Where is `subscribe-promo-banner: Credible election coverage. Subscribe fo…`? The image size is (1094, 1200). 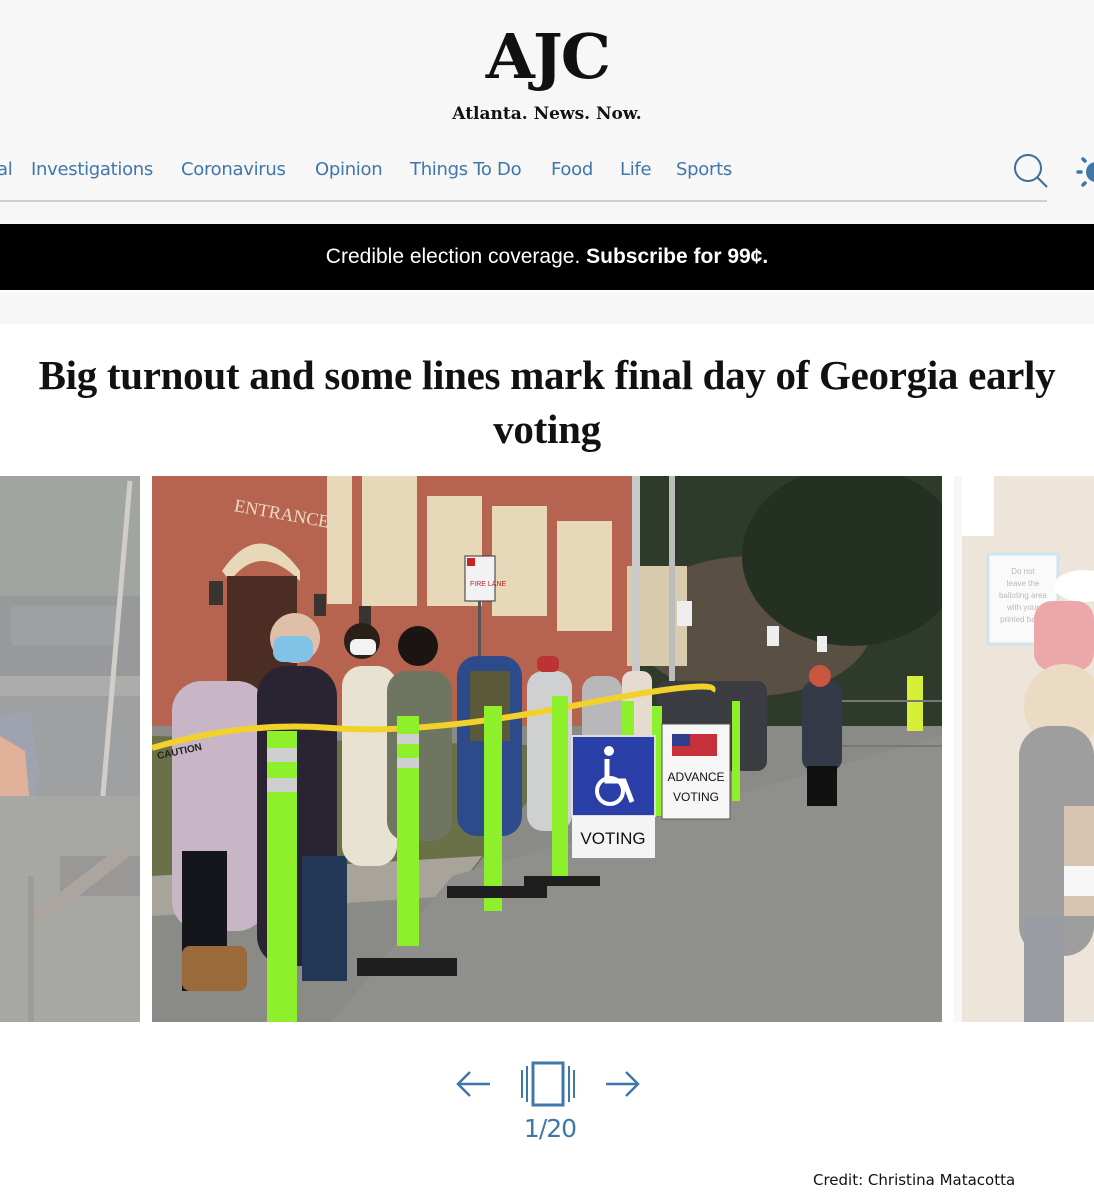
subscribe-promo-banner: Credible election coverage. Subscribe fo… is located at coordinates (547, 257).